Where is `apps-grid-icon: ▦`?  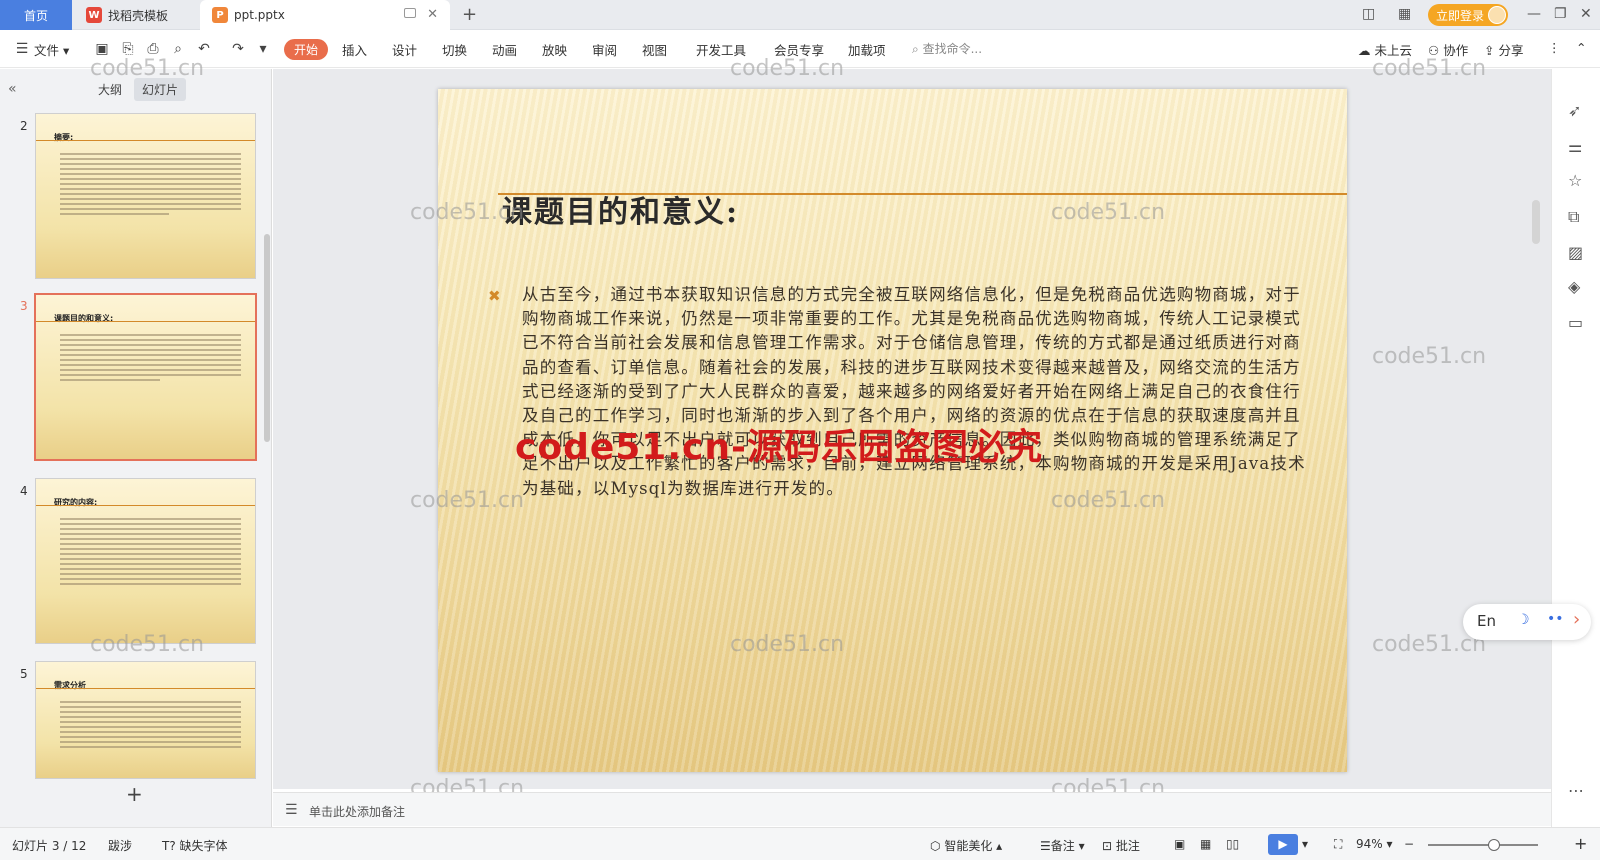
apps-grid-icon: ▦ is located at coordinates (1404, 14).